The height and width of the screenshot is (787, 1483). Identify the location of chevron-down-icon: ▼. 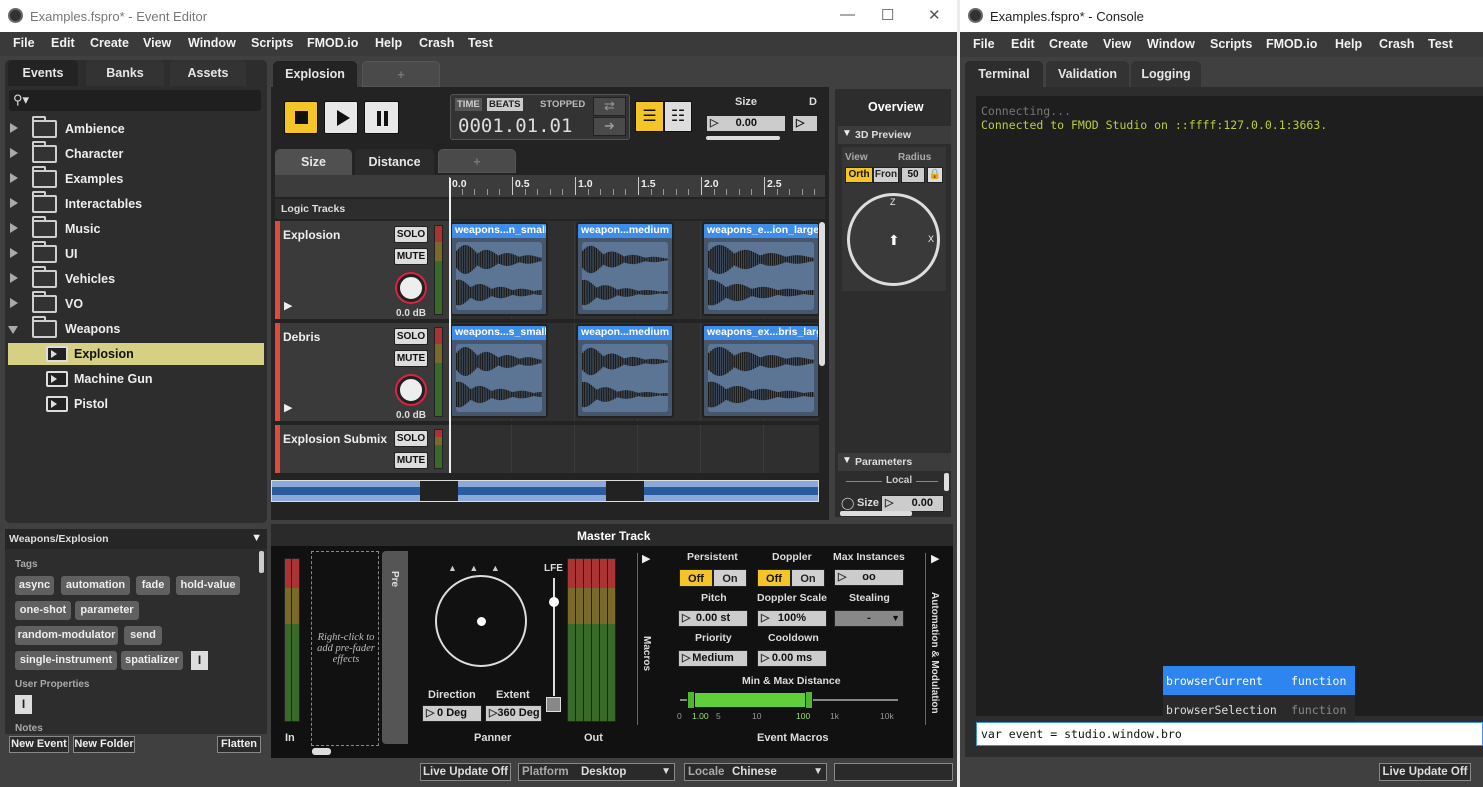
(256, 538).